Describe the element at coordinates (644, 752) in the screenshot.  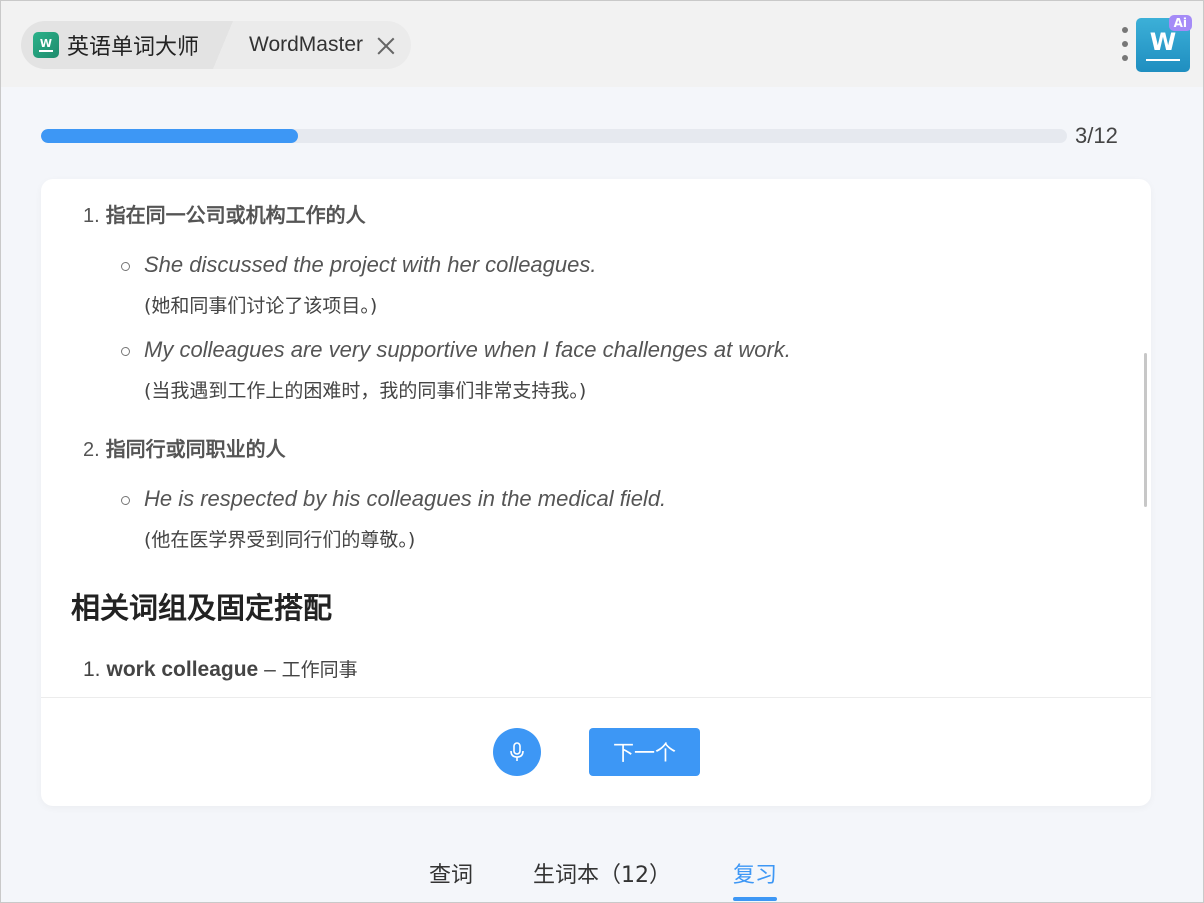
I see `next-button: 下一个` at that location.